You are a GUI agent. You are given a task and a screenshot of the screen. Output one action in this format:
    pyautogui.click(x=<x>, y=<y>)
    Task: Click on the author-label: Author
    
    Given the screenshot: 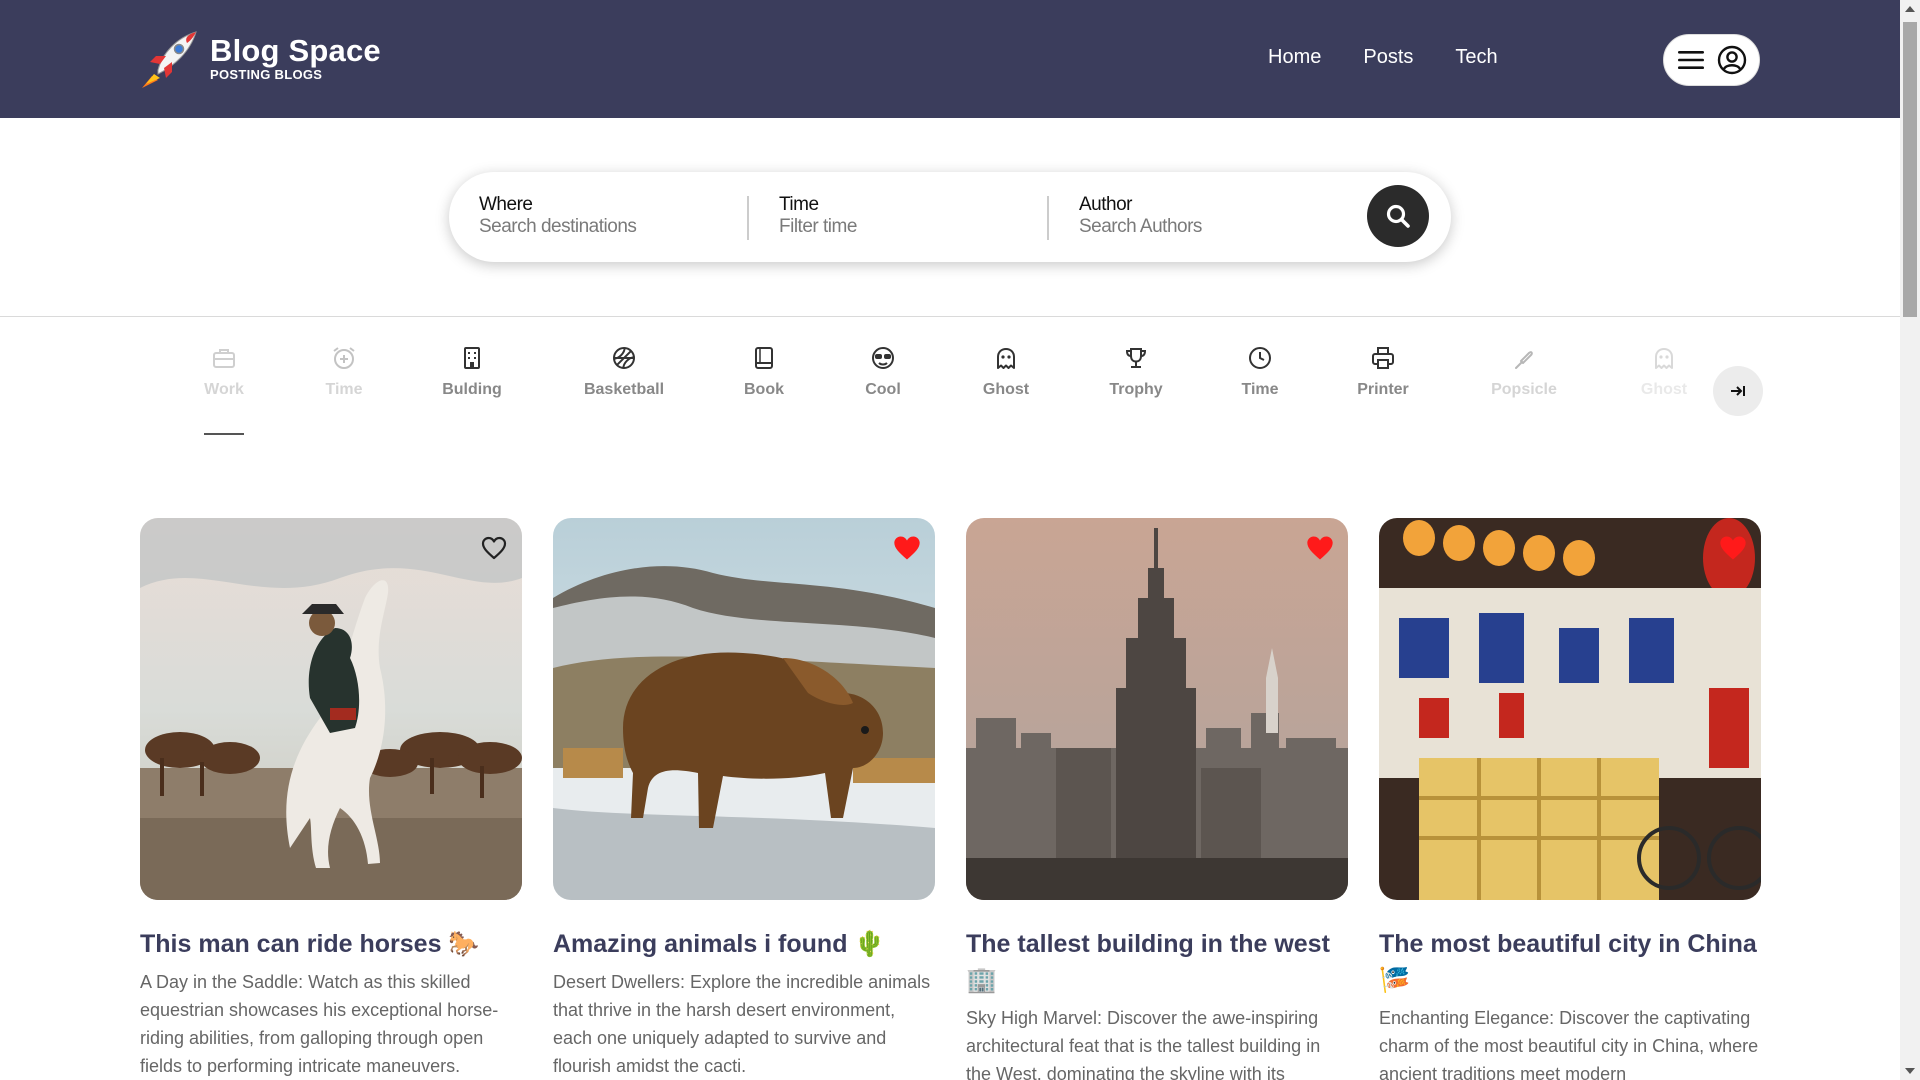 What is the action you would take?
    pyautogui.click(x=1105, y=204)
    